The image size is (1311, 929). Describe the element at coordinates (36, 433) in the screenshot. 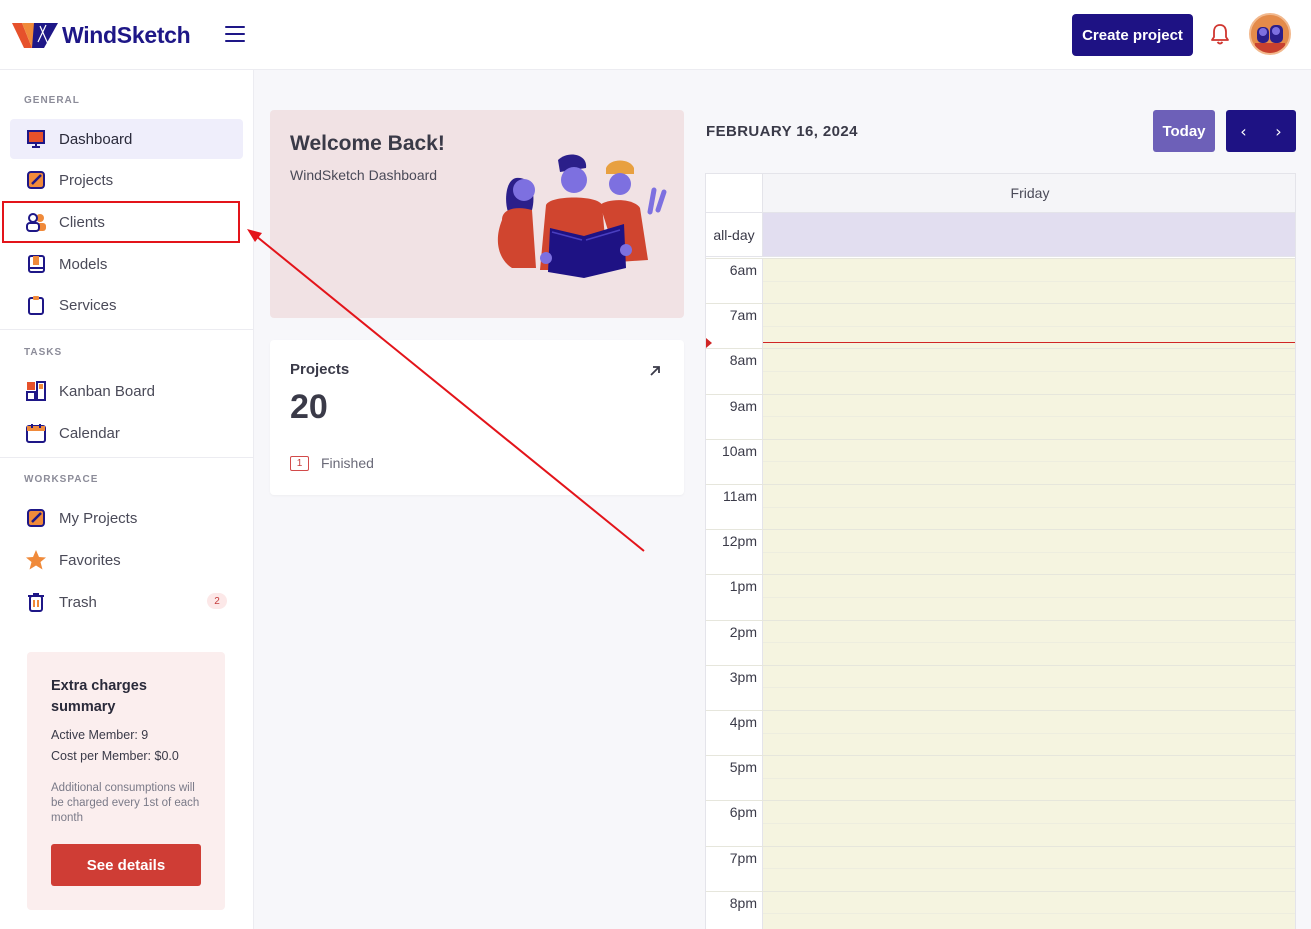

I see `calendar-icon` at that location.